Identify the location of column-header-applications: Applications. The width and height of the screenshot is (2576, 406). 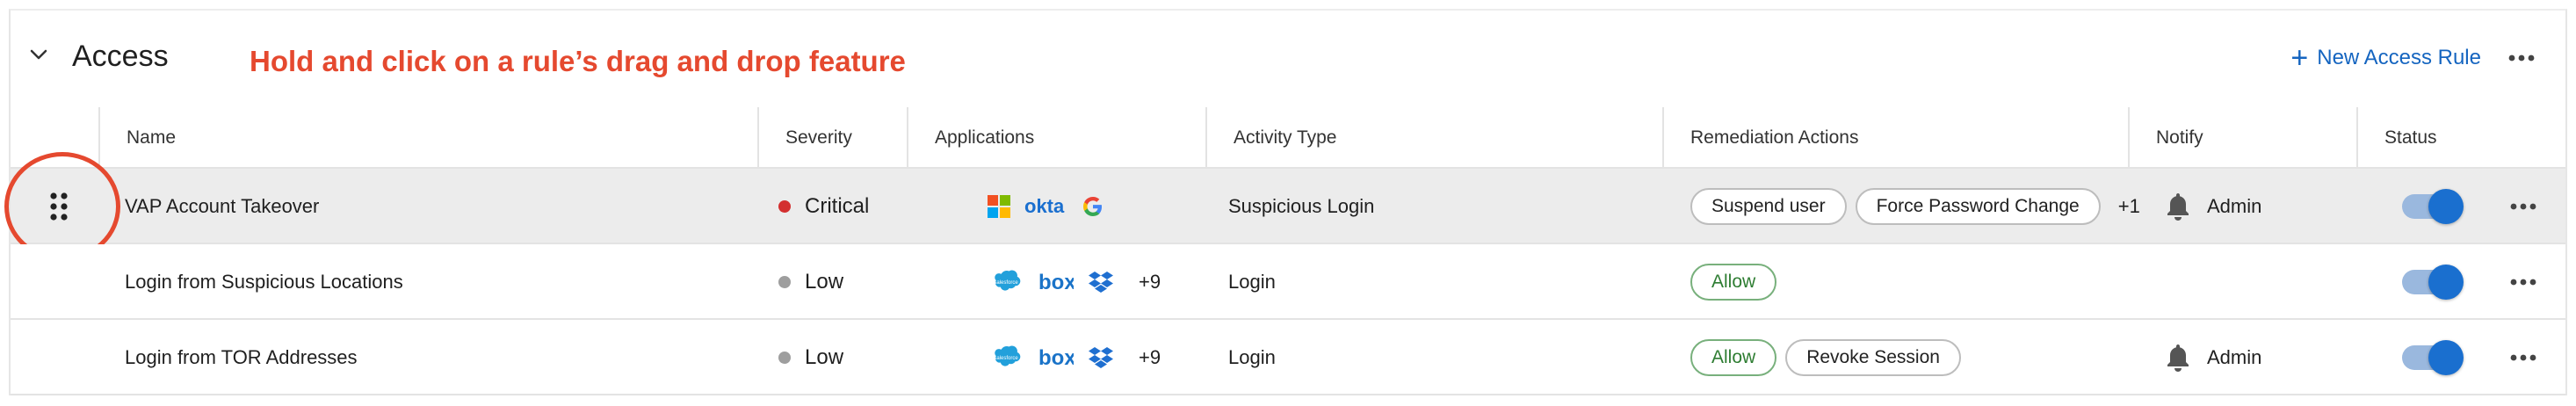
(1056, 138).